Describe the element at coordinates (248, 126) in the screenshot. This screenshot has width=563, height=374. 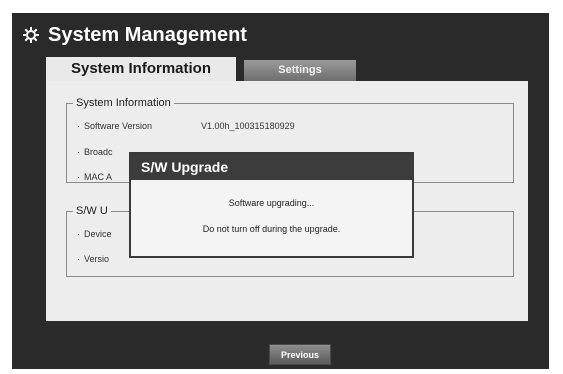
I see `software-version-value: V1.00h_100315180929` at that location.